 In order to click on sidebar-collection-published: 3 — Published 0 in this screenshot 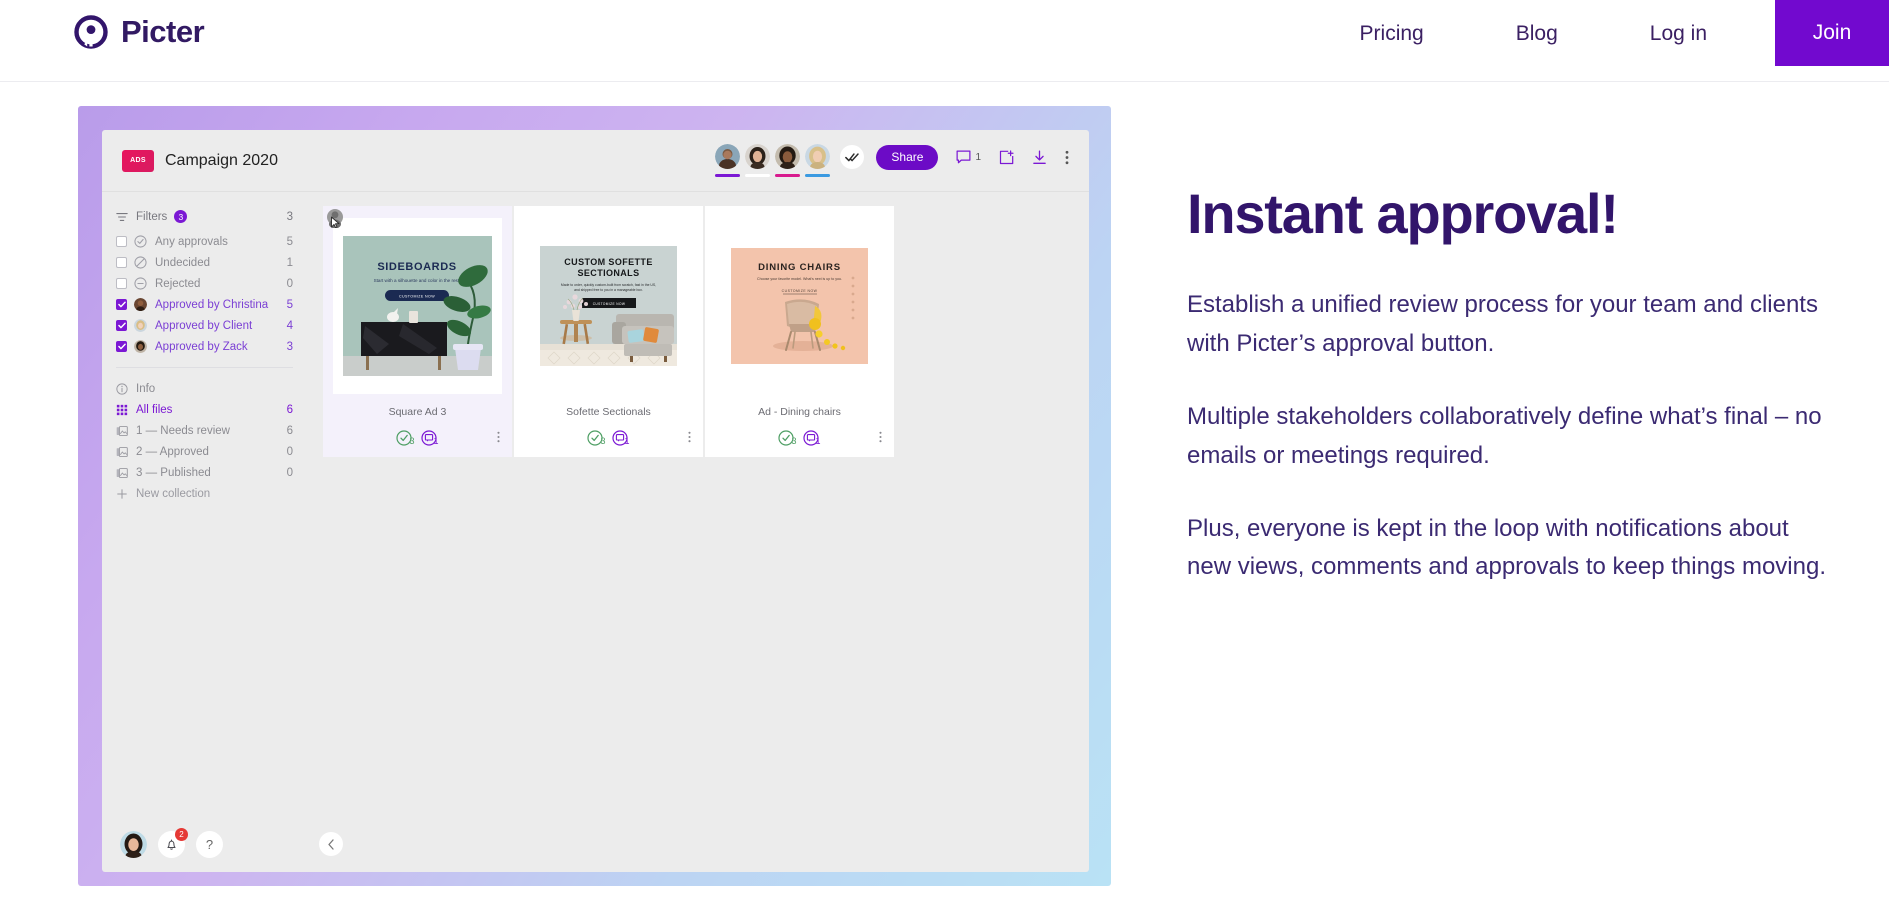, I will do `click(204, 472)`.